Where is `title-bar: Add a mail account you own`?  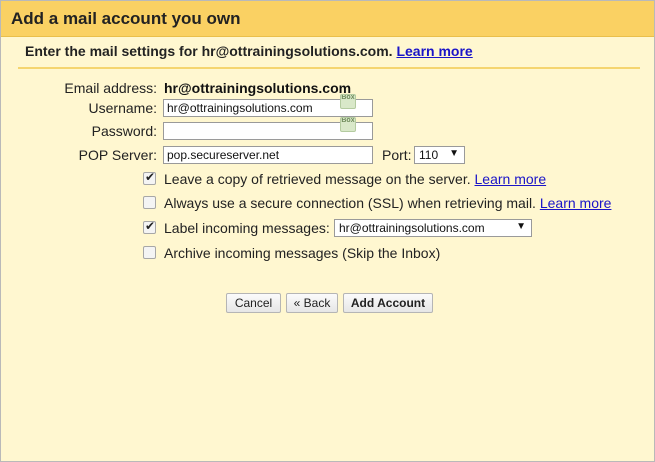 title-bar: Add a mail account you own is located at coordinates (327, 19).